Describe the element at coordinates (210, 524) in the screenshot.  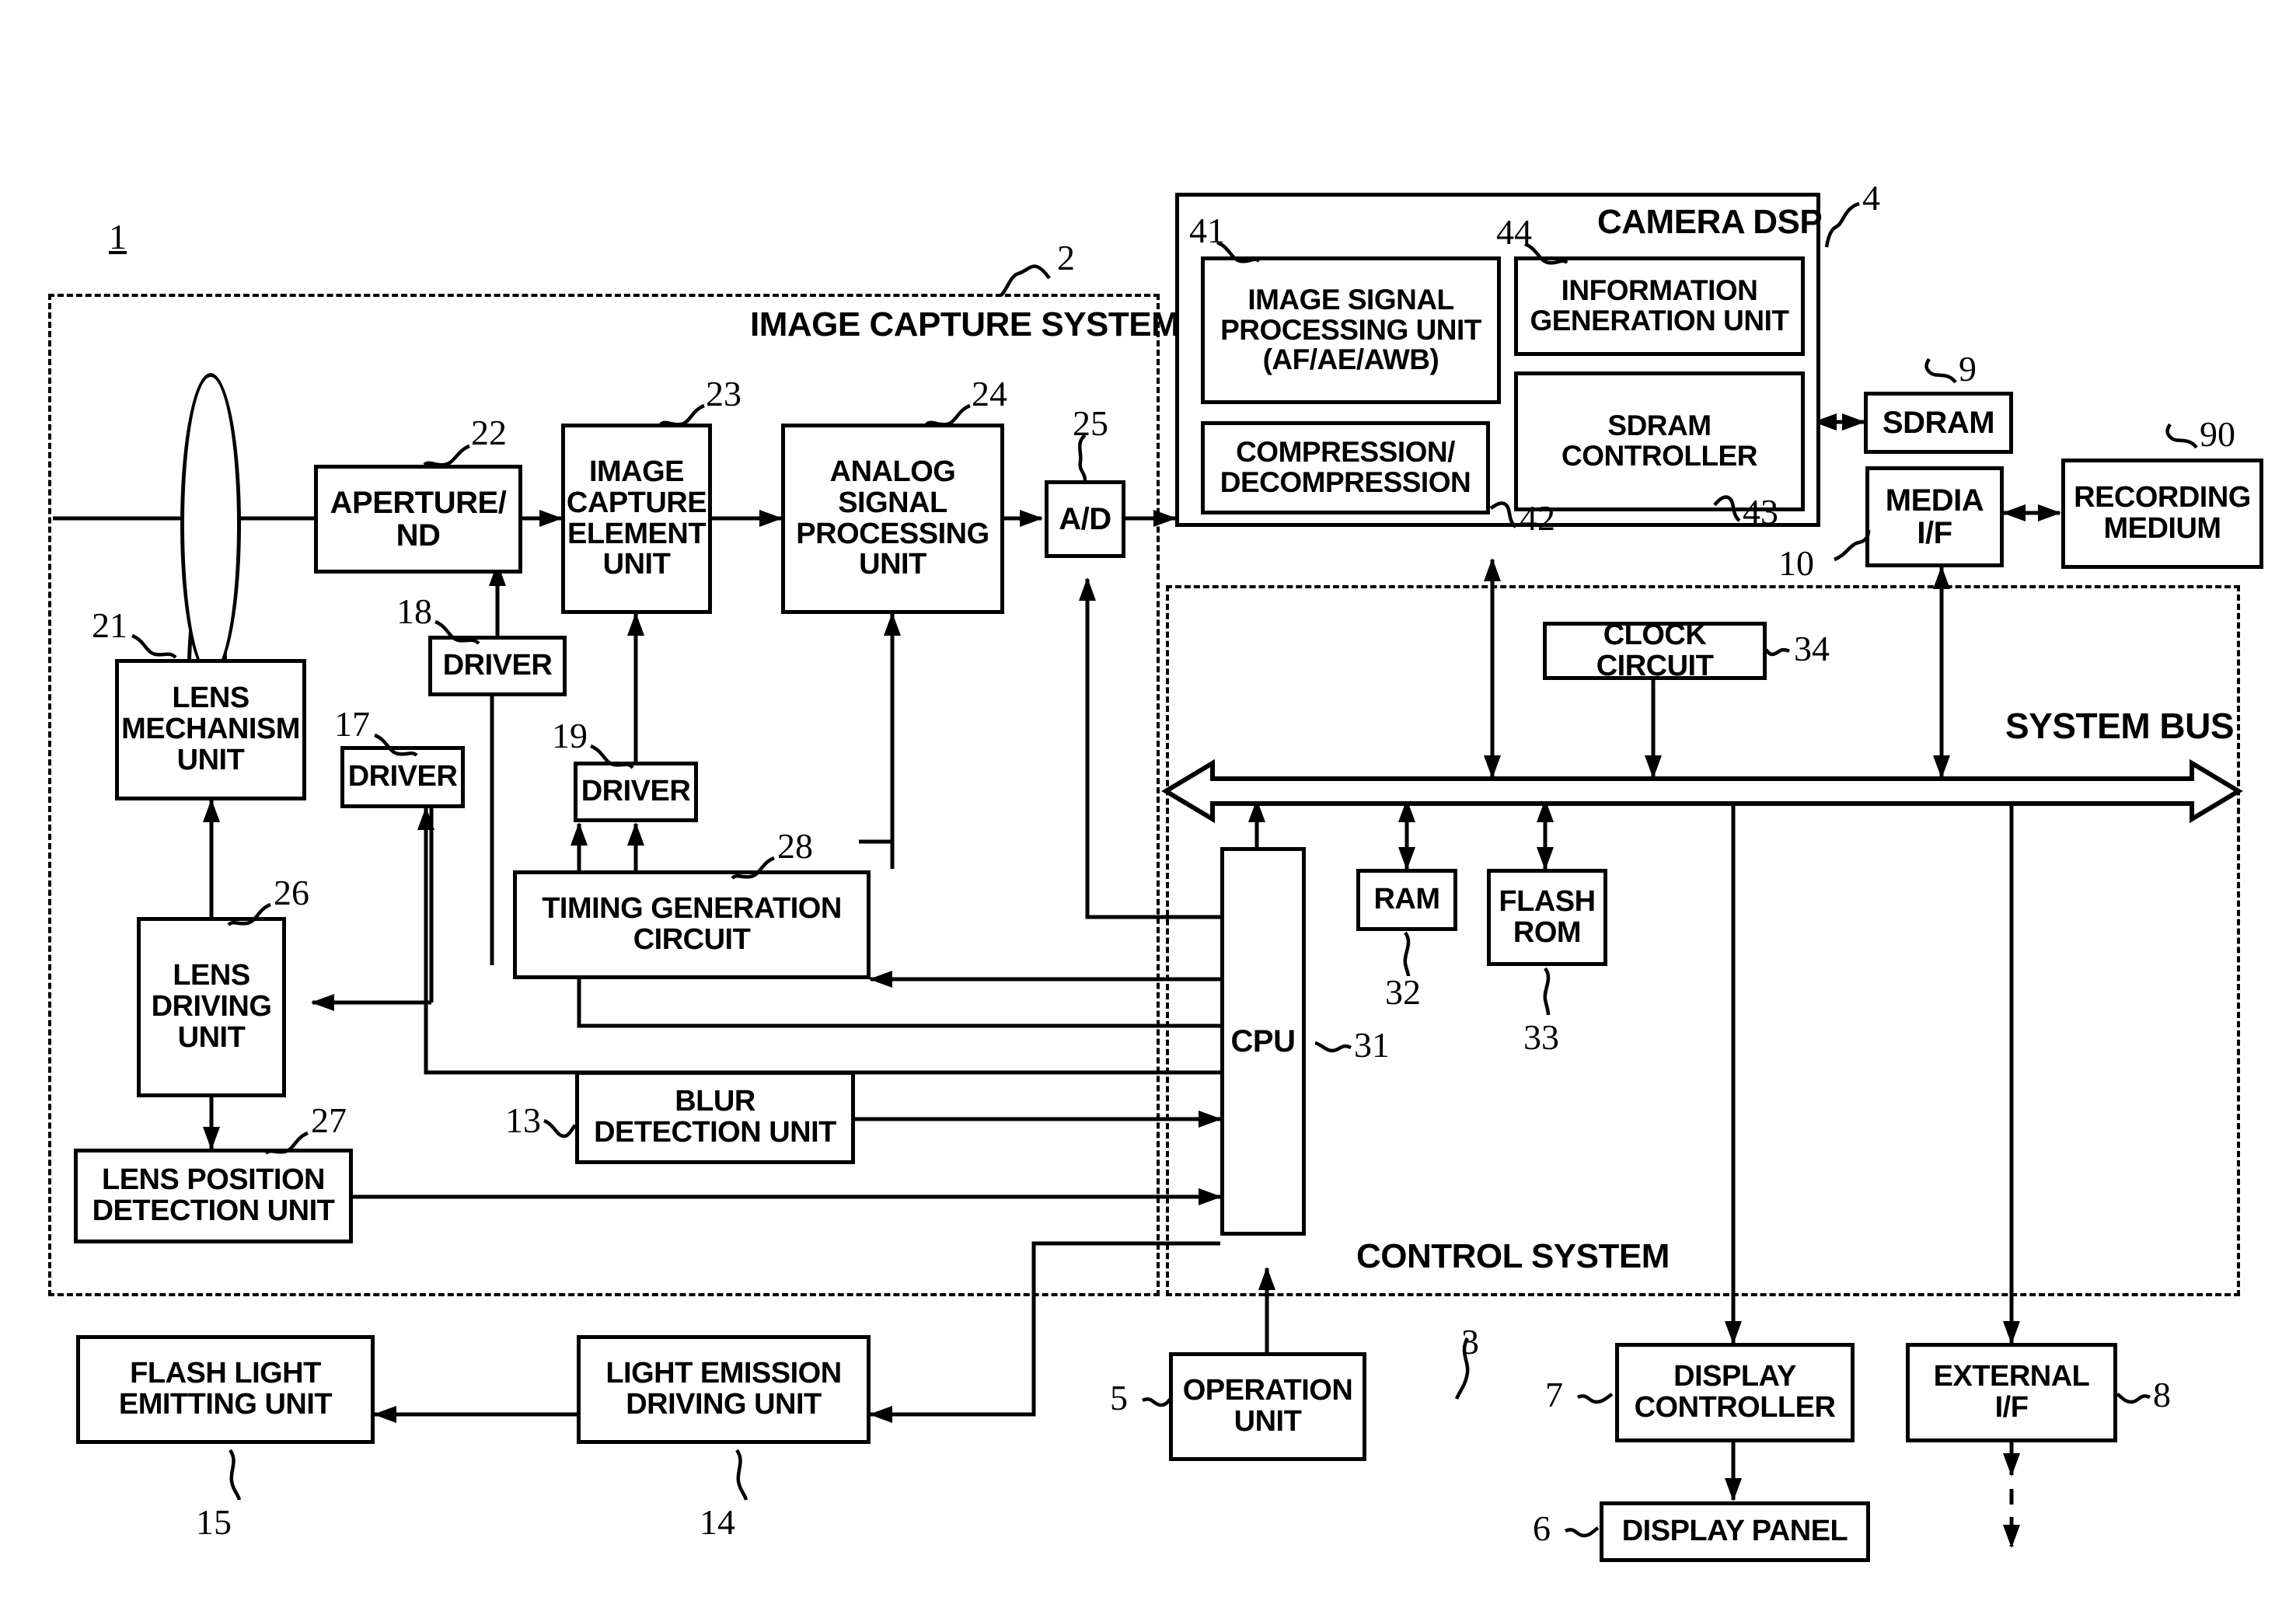
I see `lens-icon` at that location.